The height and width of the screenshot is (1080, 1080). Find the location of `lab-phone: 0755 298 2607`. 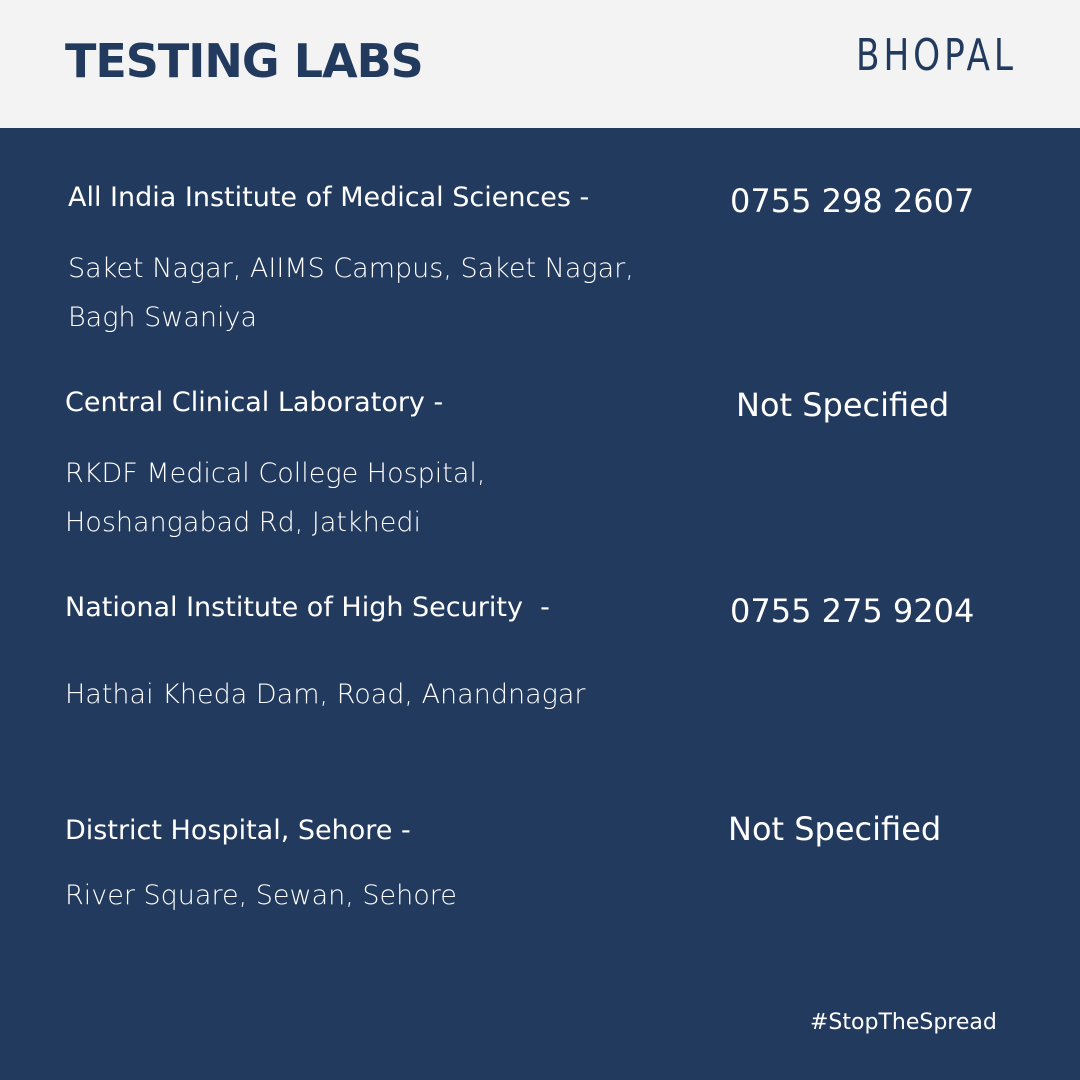

lab-phone: 0755 298 2607 is located at coordinates (852, 201).